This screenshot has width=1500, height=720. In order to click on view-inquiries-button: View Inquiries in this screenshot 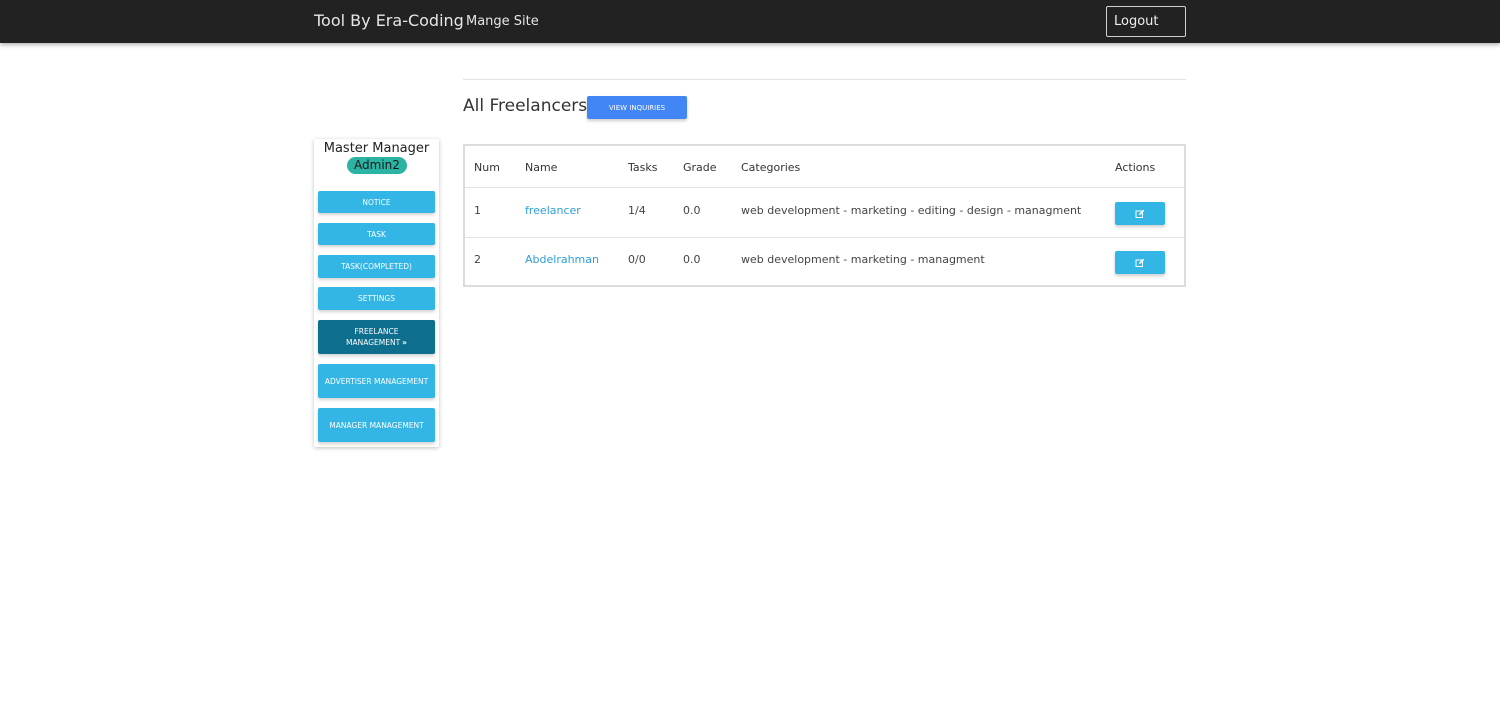, I will do `click(637, 107)`.